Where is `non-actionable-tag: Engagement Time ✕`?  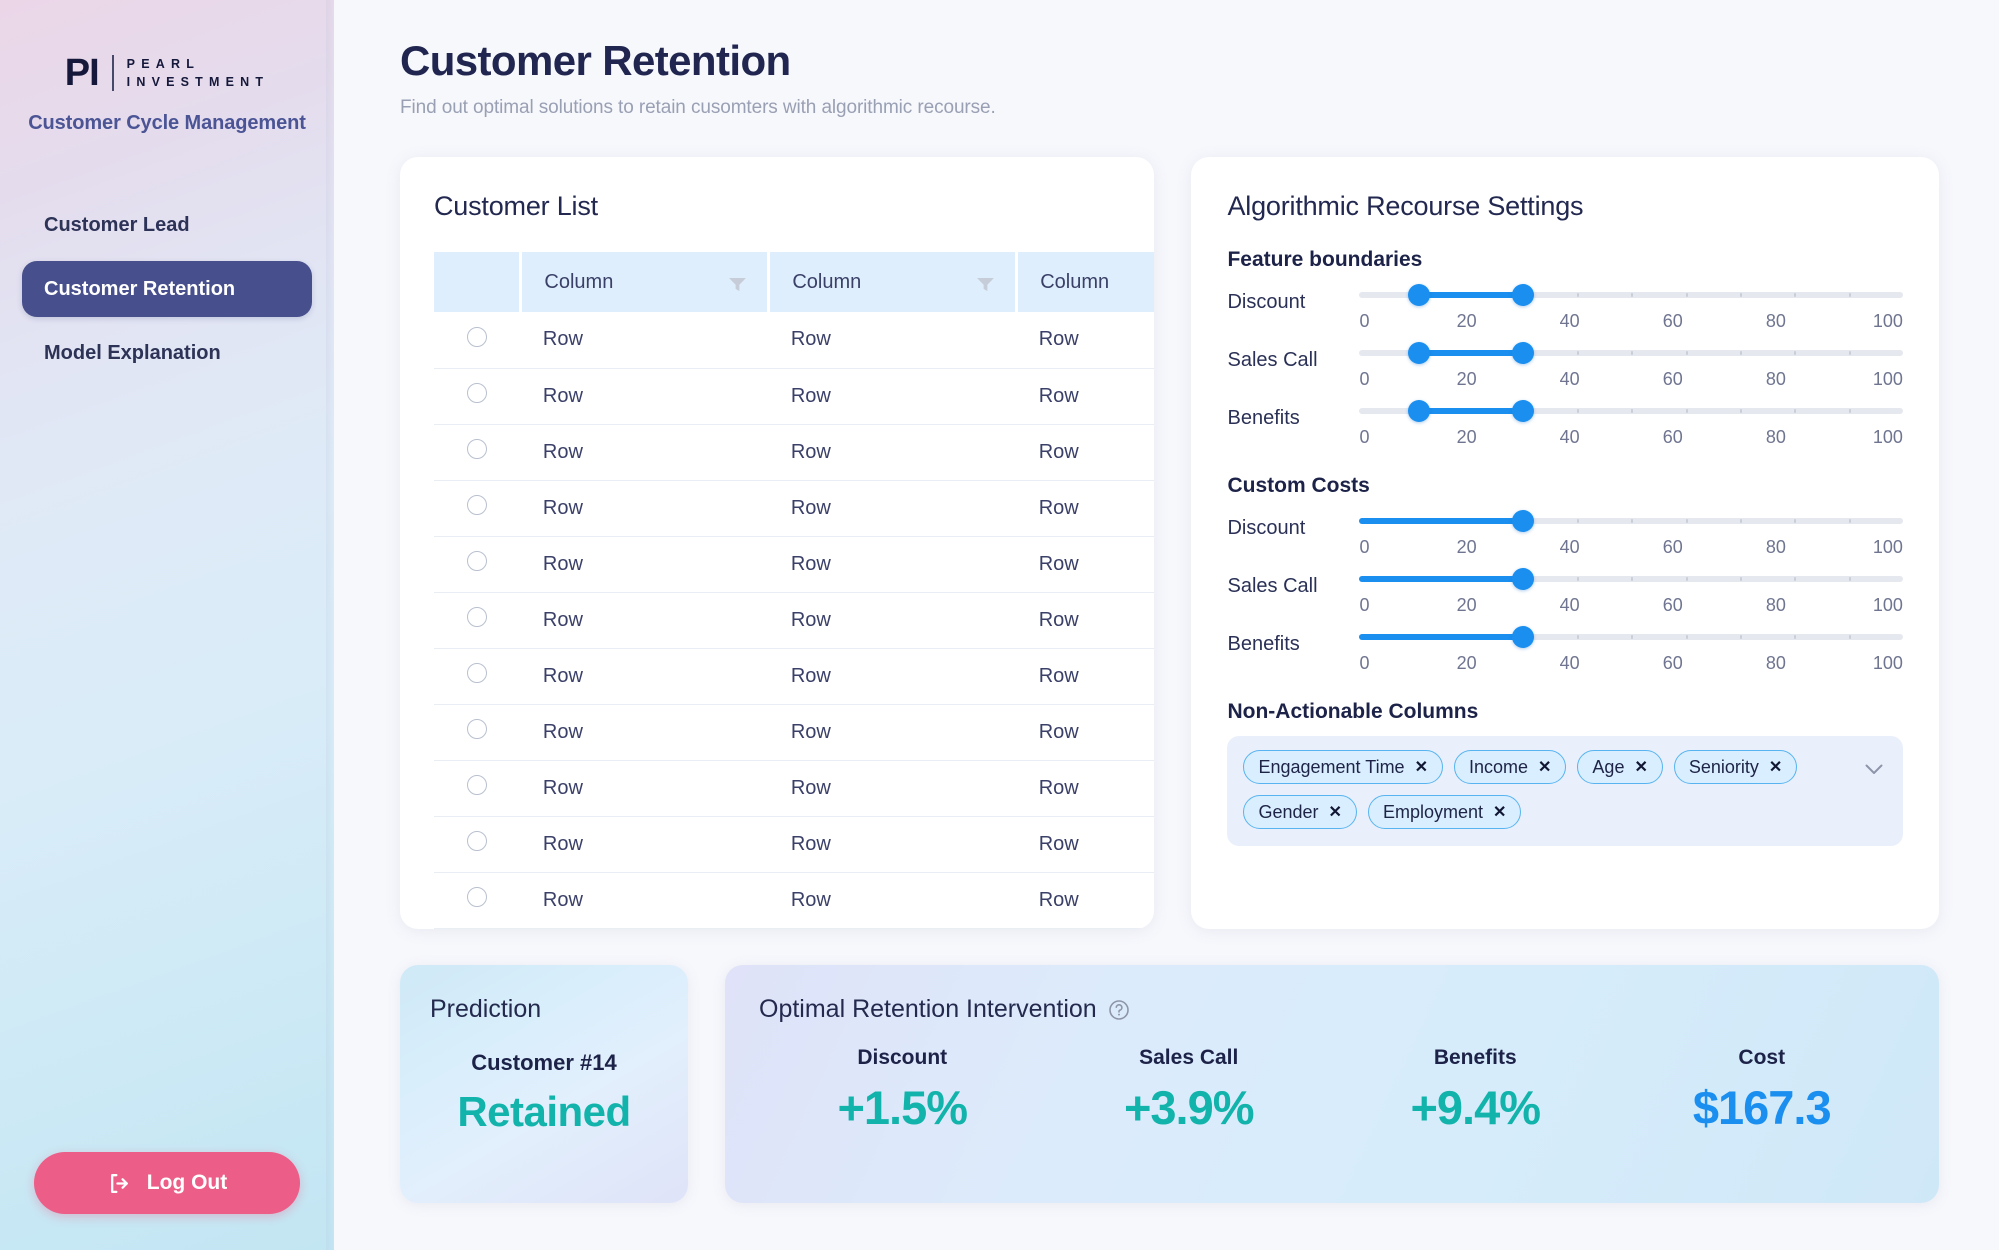
non-actionable-tag: Engagement Time ✕ is located at coordinates (1343, 767).